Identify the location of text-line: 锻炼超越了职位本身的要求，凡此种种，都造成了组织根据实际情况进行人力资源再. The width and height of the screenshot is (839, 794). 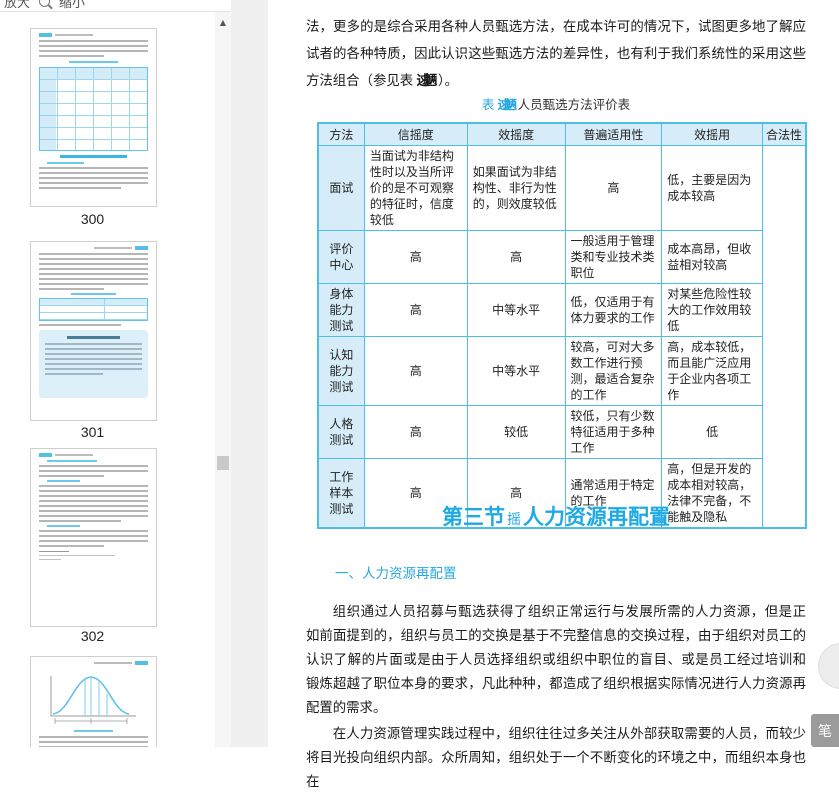
(556, 683).